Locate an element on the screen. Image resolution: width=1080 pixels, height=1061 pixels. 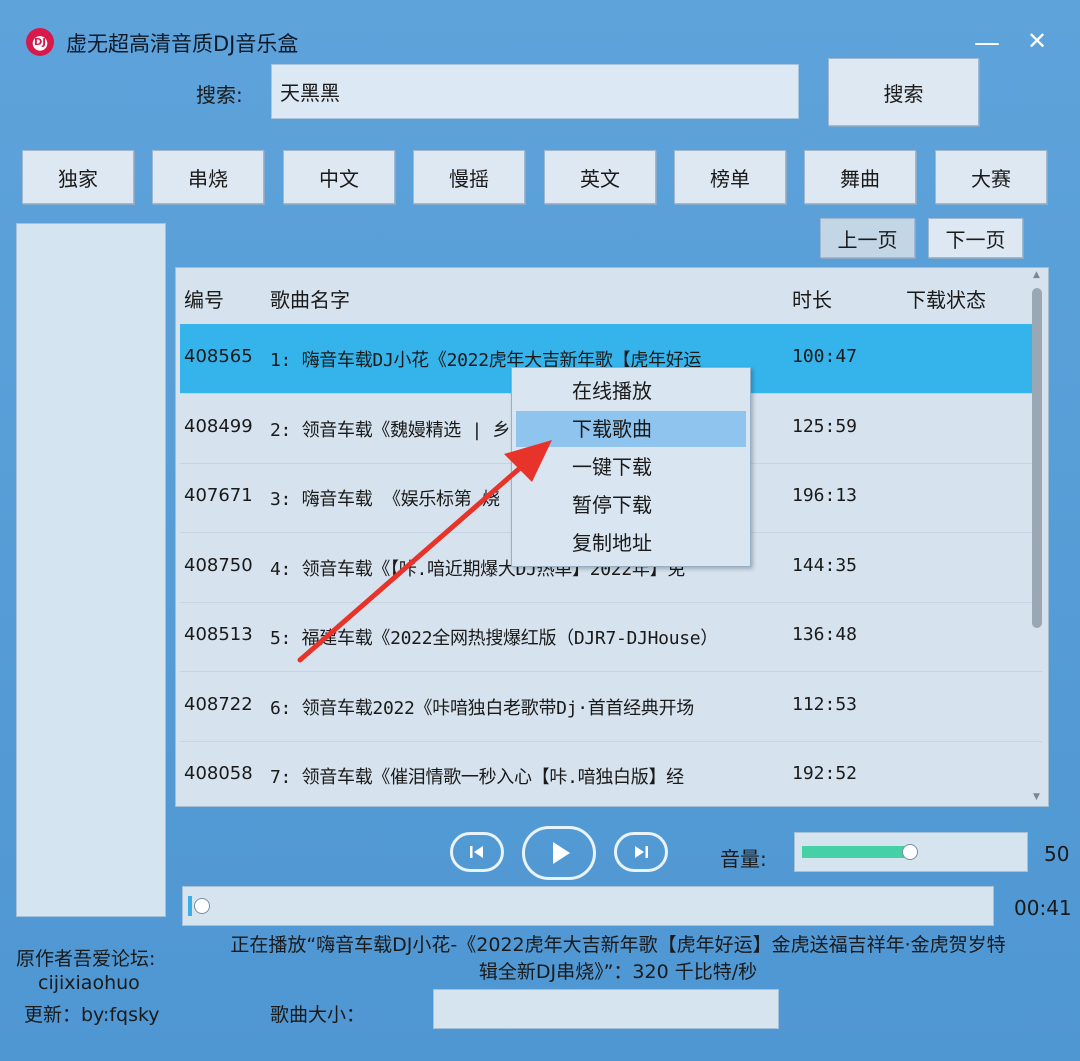
row-duration: 144:35 is located at coordinates (825, 565).